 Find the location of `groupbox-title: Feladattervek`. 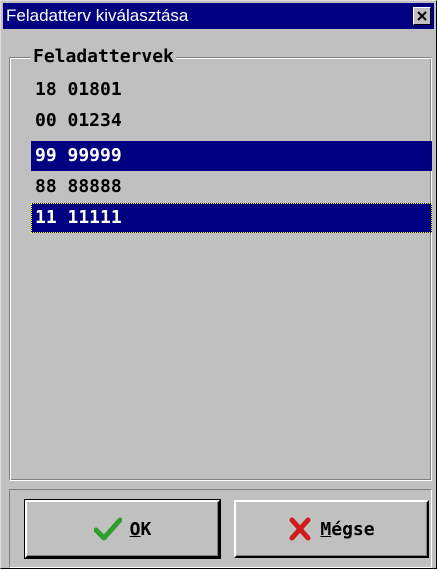

groupbox-title: Feladattervek is located at coordinates (103, 57).